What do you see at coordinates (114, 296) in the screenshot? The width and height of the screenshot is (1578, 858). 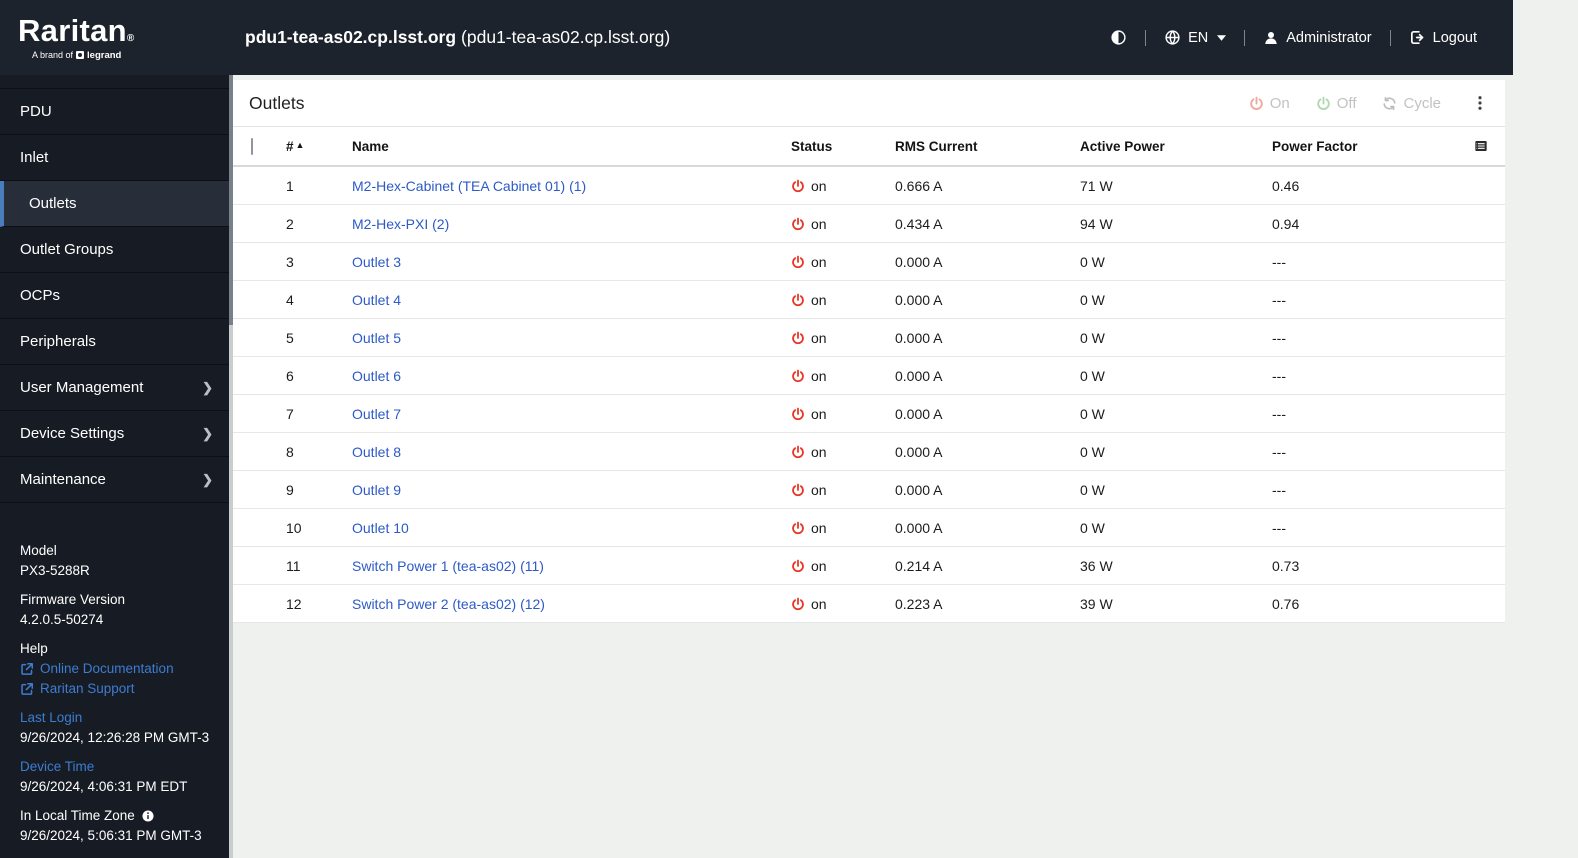 I see `sidebar-item-ocps: OCPs` at bounding box center [114, 296].